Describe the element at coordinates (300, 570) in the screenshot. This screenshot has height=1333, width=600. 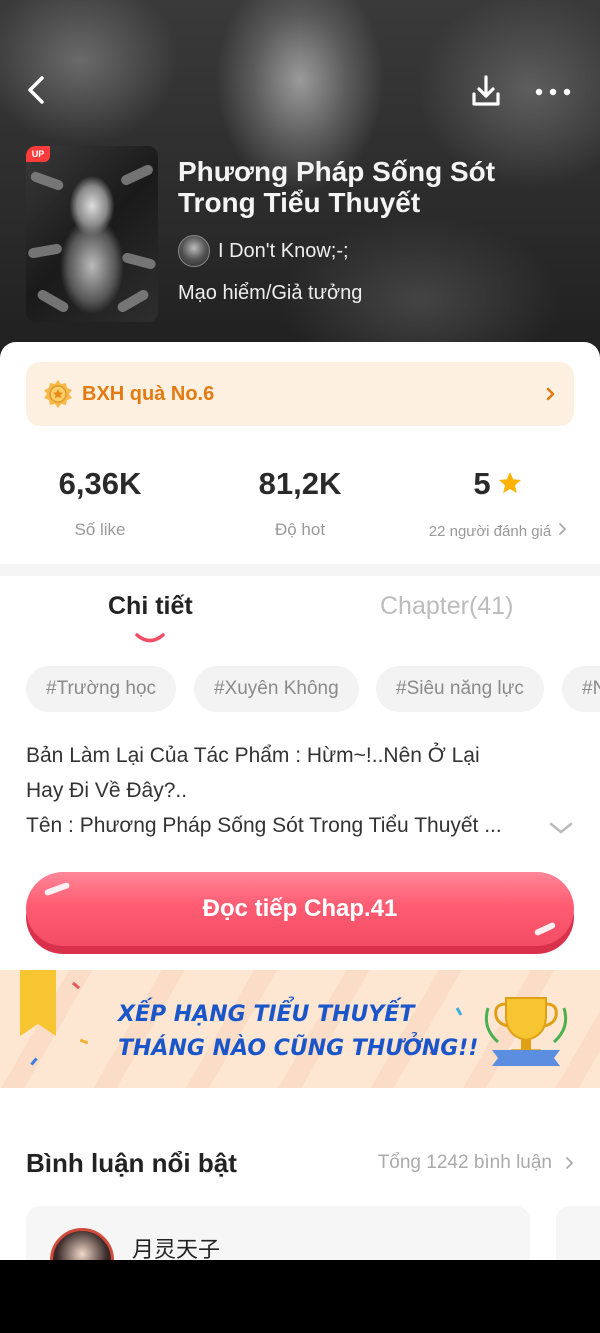
I see `section-divider` at that location.